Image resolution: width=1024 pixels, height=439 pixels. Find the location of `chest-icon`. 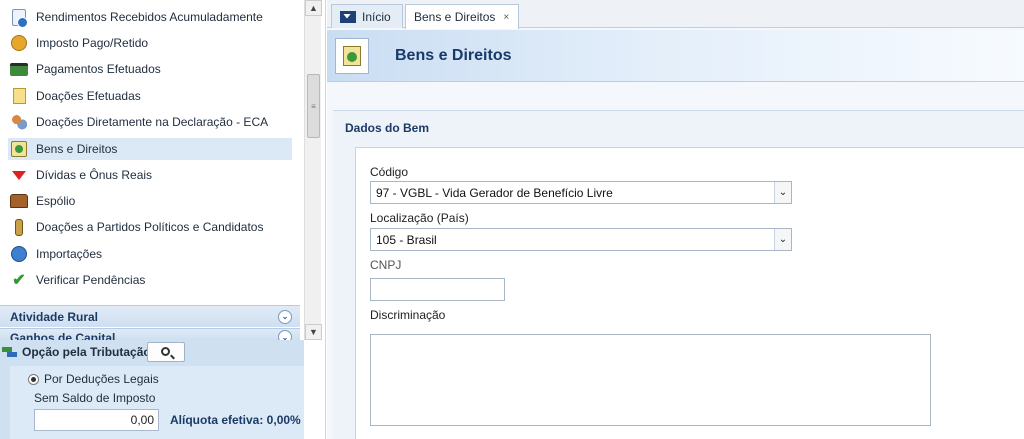

chest-icon is located at coordinates (19, 201).